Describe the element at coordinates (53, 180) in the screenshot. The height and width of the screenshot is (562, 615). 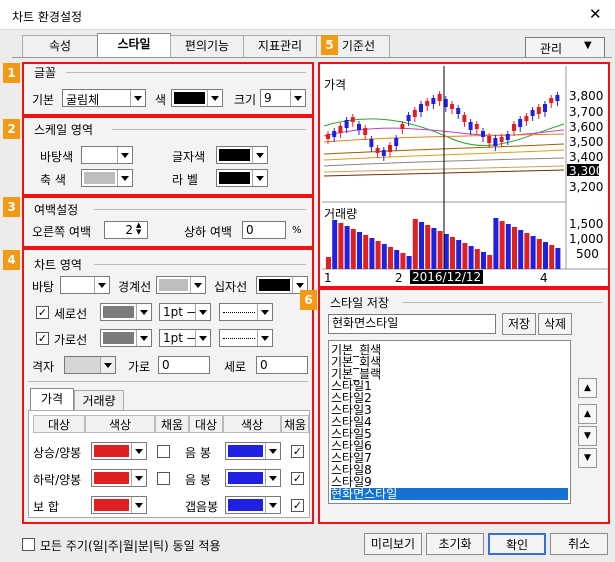
I see `scale-axis-label: 축 색` at that location.